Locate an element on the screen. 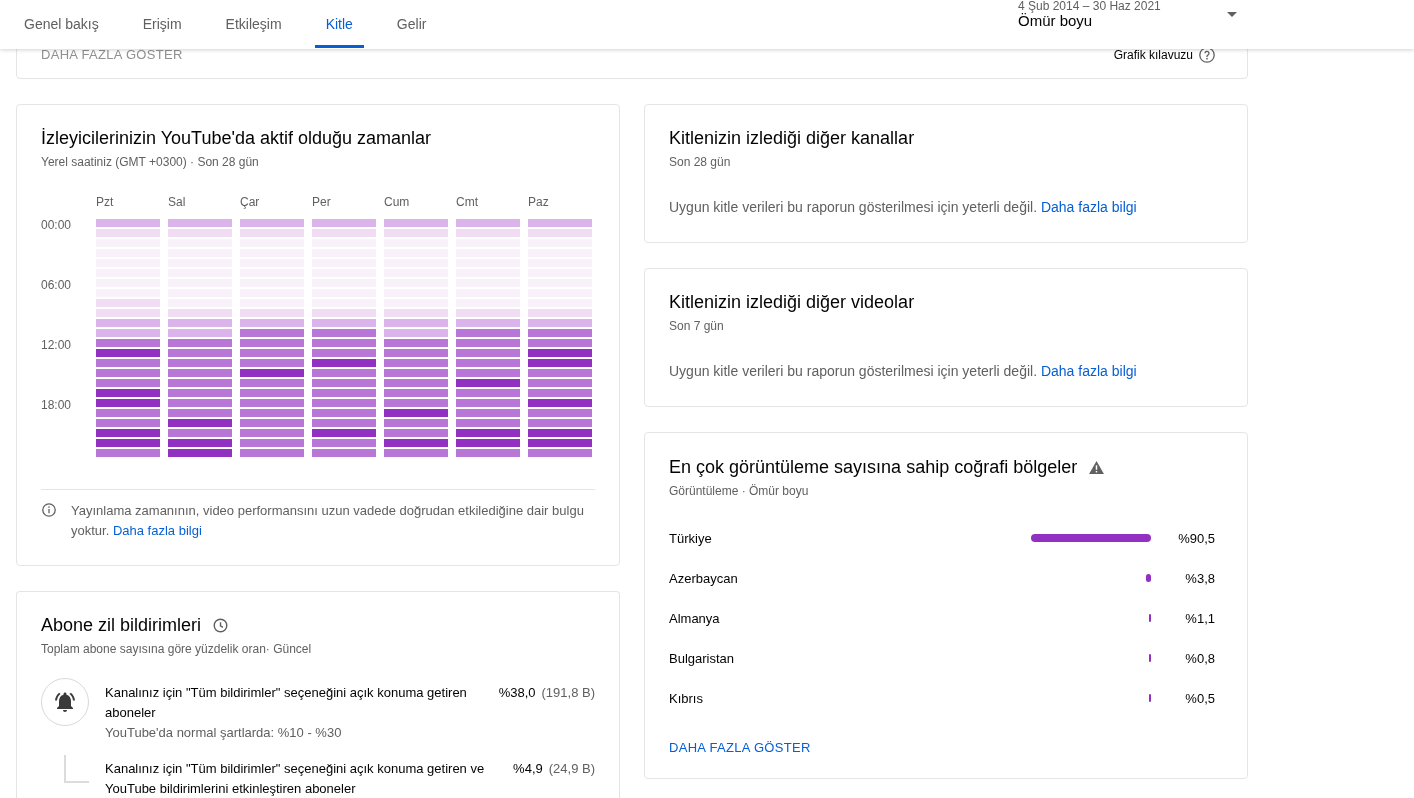 This screenshot has height=798, width=1414. category-label: Kıbrıs is located at coordinates (686, 698).